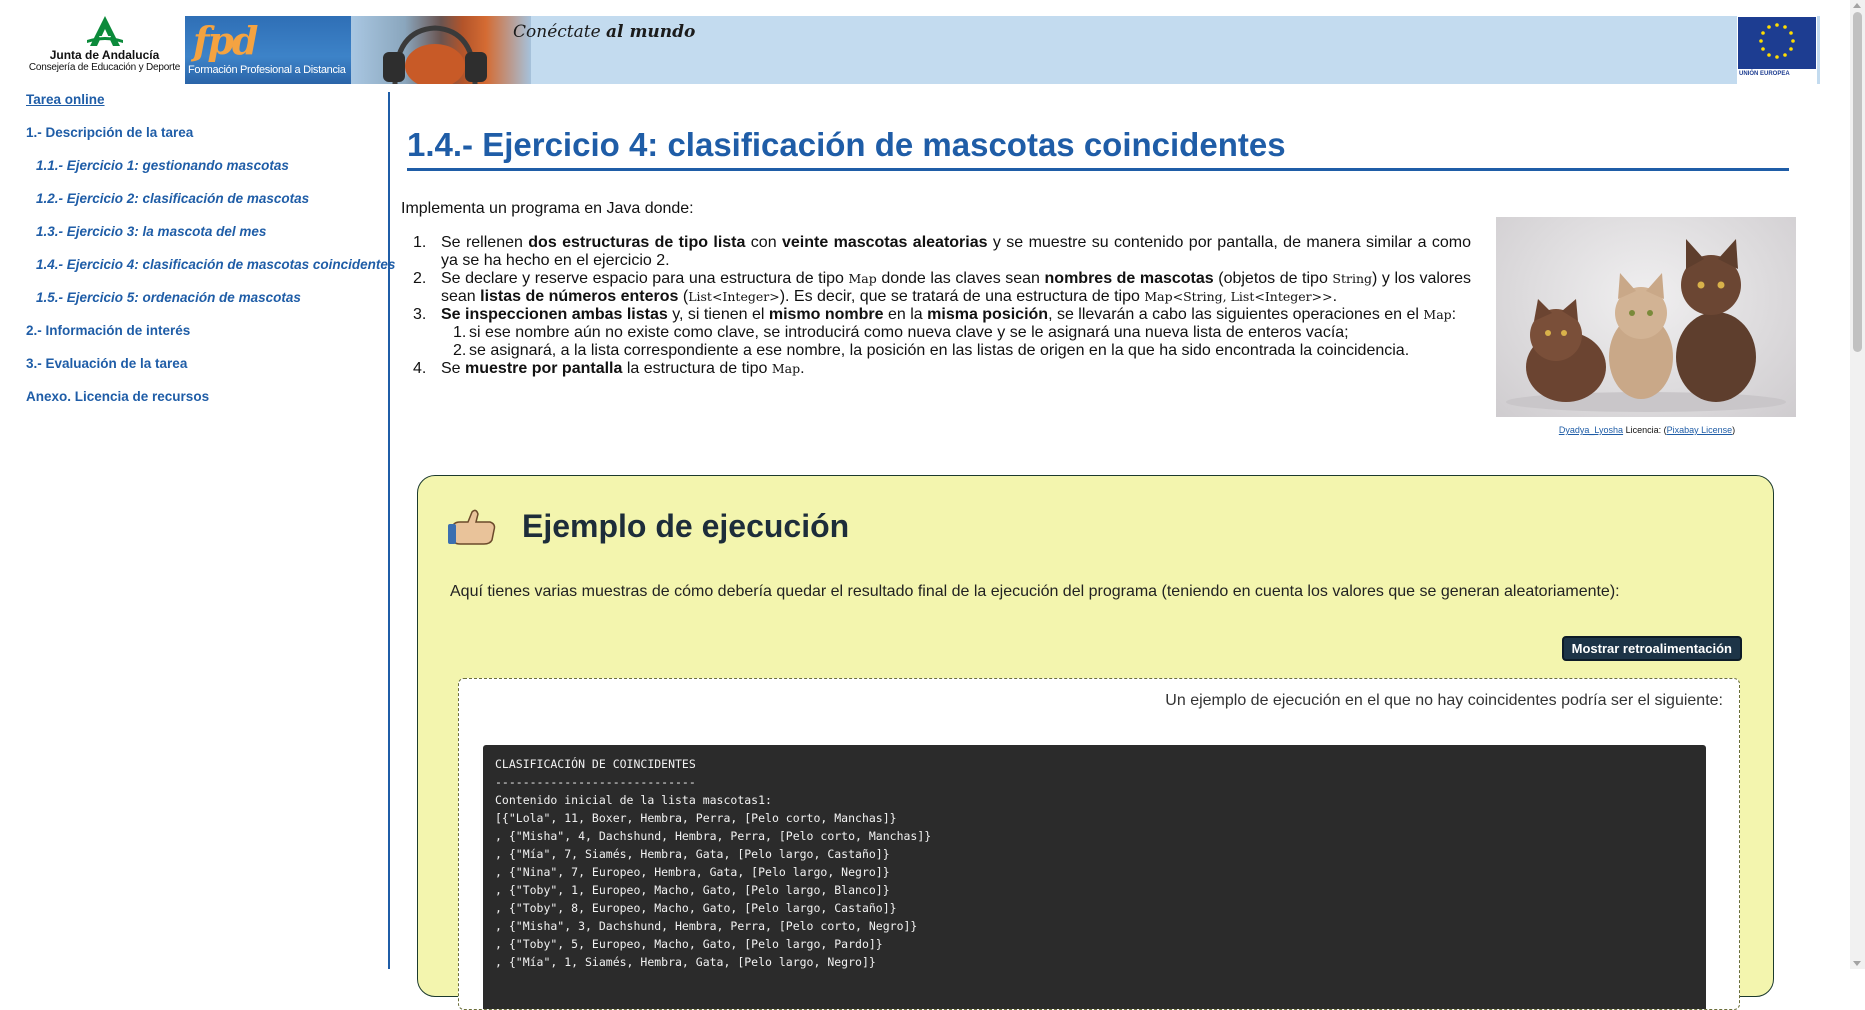  I want to click on show-feedback-button: Mostrar retroalimentación, so click(1651, 648).